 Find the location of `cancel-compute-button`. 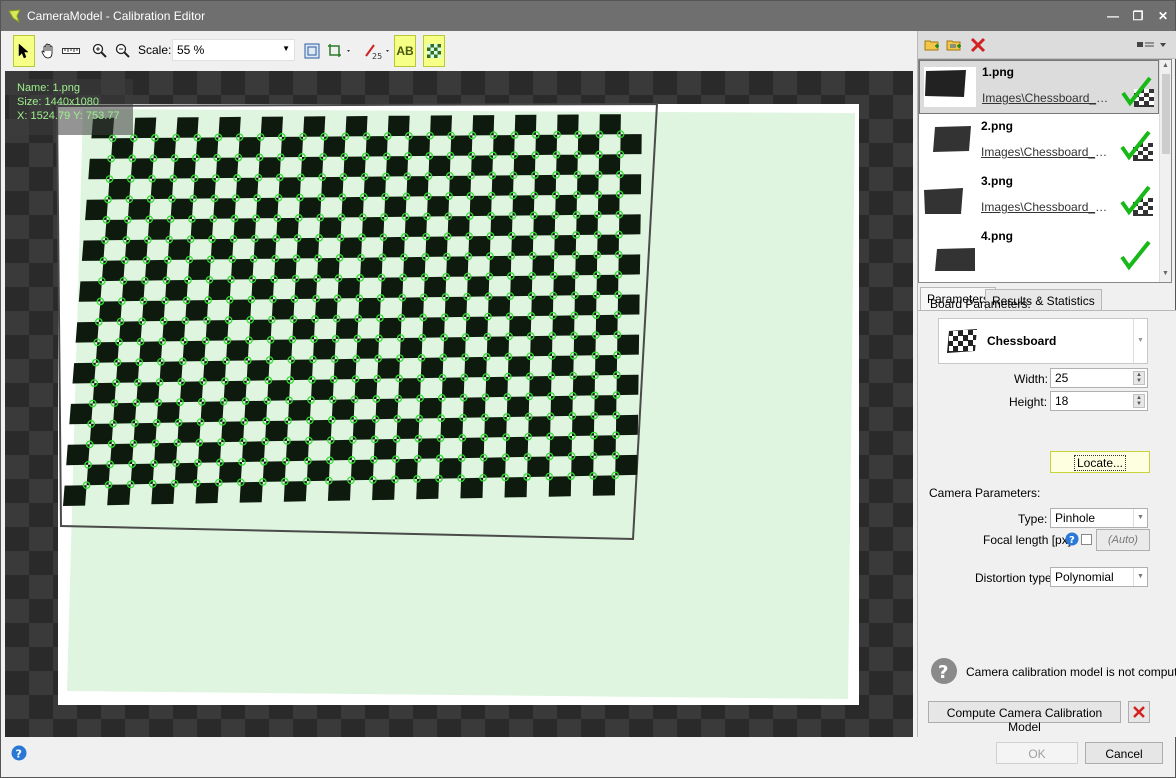

cancel-compute-button is located at coordinates (1139, 712).